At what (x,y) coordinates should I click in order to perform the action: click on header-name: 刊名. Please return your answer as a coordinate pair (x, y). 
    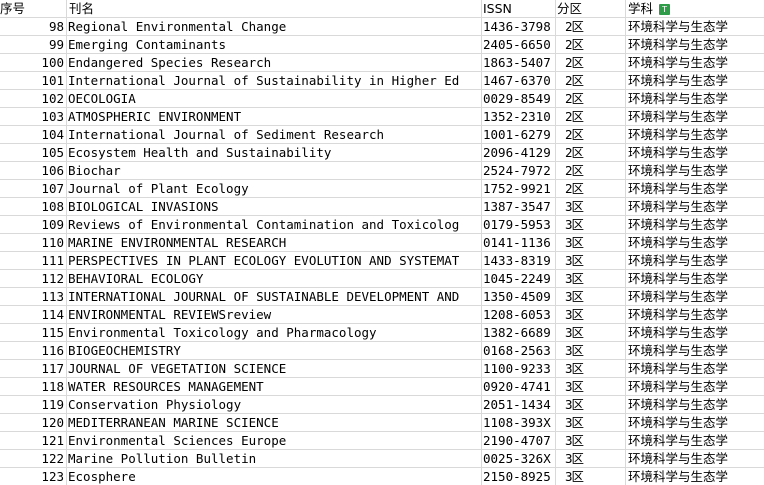
    Looking at the image, I should click on (274, 8).